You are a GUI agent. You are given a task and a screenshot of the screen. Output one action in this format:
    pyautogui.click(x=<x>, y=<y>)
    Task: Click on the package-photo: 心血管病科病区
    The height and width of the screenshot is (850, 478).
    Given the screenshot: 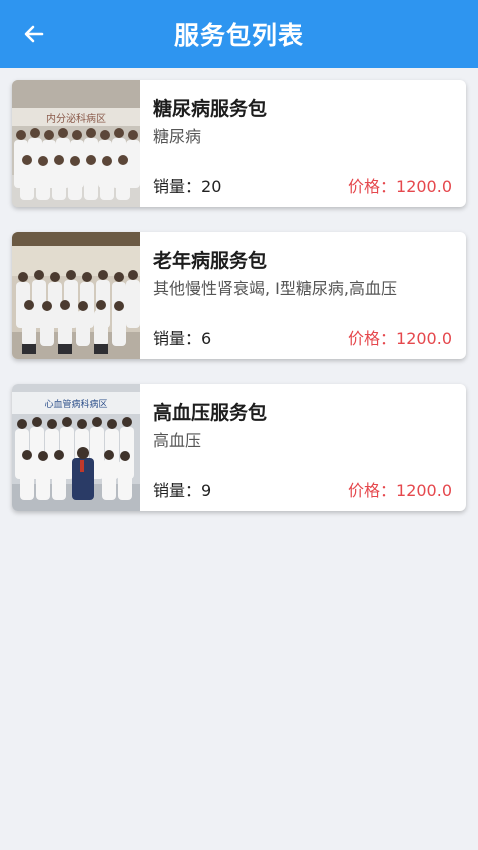 What is the action you would take?
    pyautogui.click(x=76, y=447)
    